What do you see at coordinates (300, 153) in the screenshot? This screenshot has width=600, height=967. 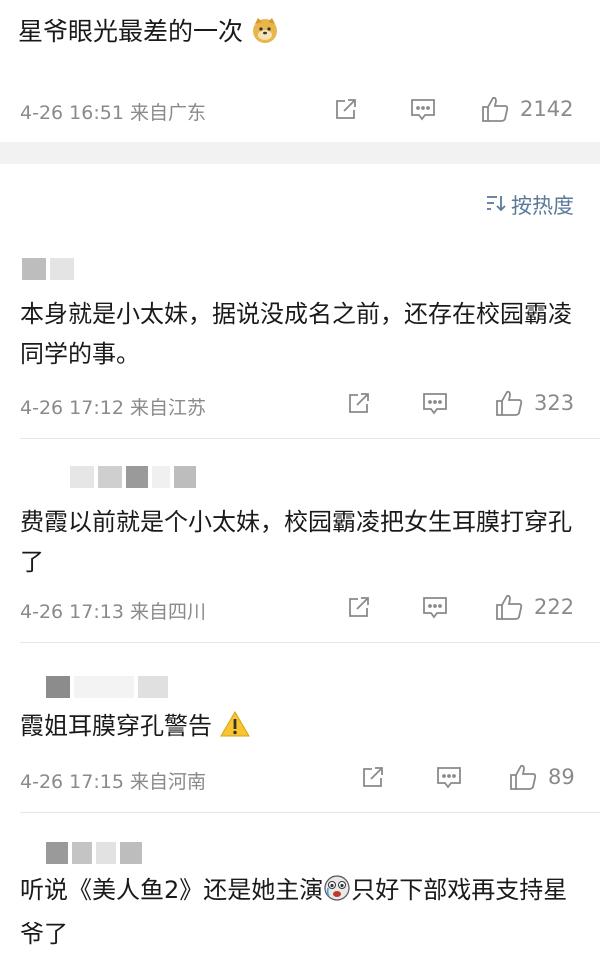 I see `section-divider` at bounding box center [300, 153].